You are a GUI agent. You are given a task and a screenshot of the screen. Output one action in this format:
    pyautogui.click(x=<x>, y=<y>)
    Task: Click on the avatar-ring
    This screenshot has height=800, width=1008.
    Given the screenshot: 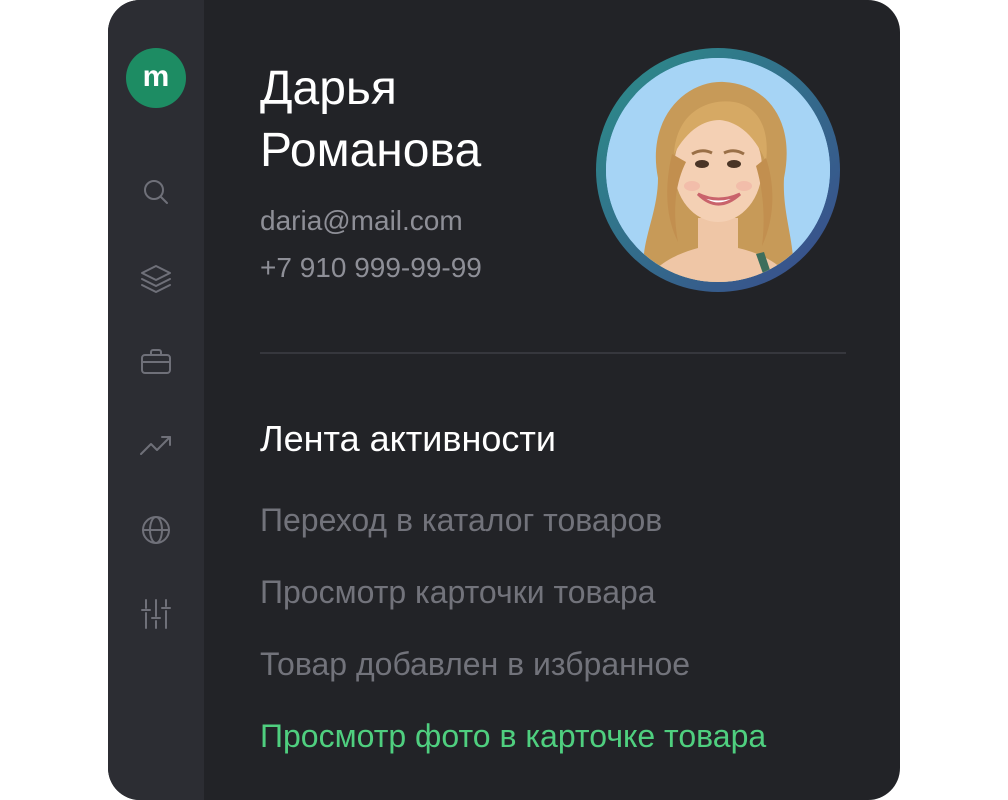 What is the action you would take?
    pyautogui.click(x=718, y=170)
    